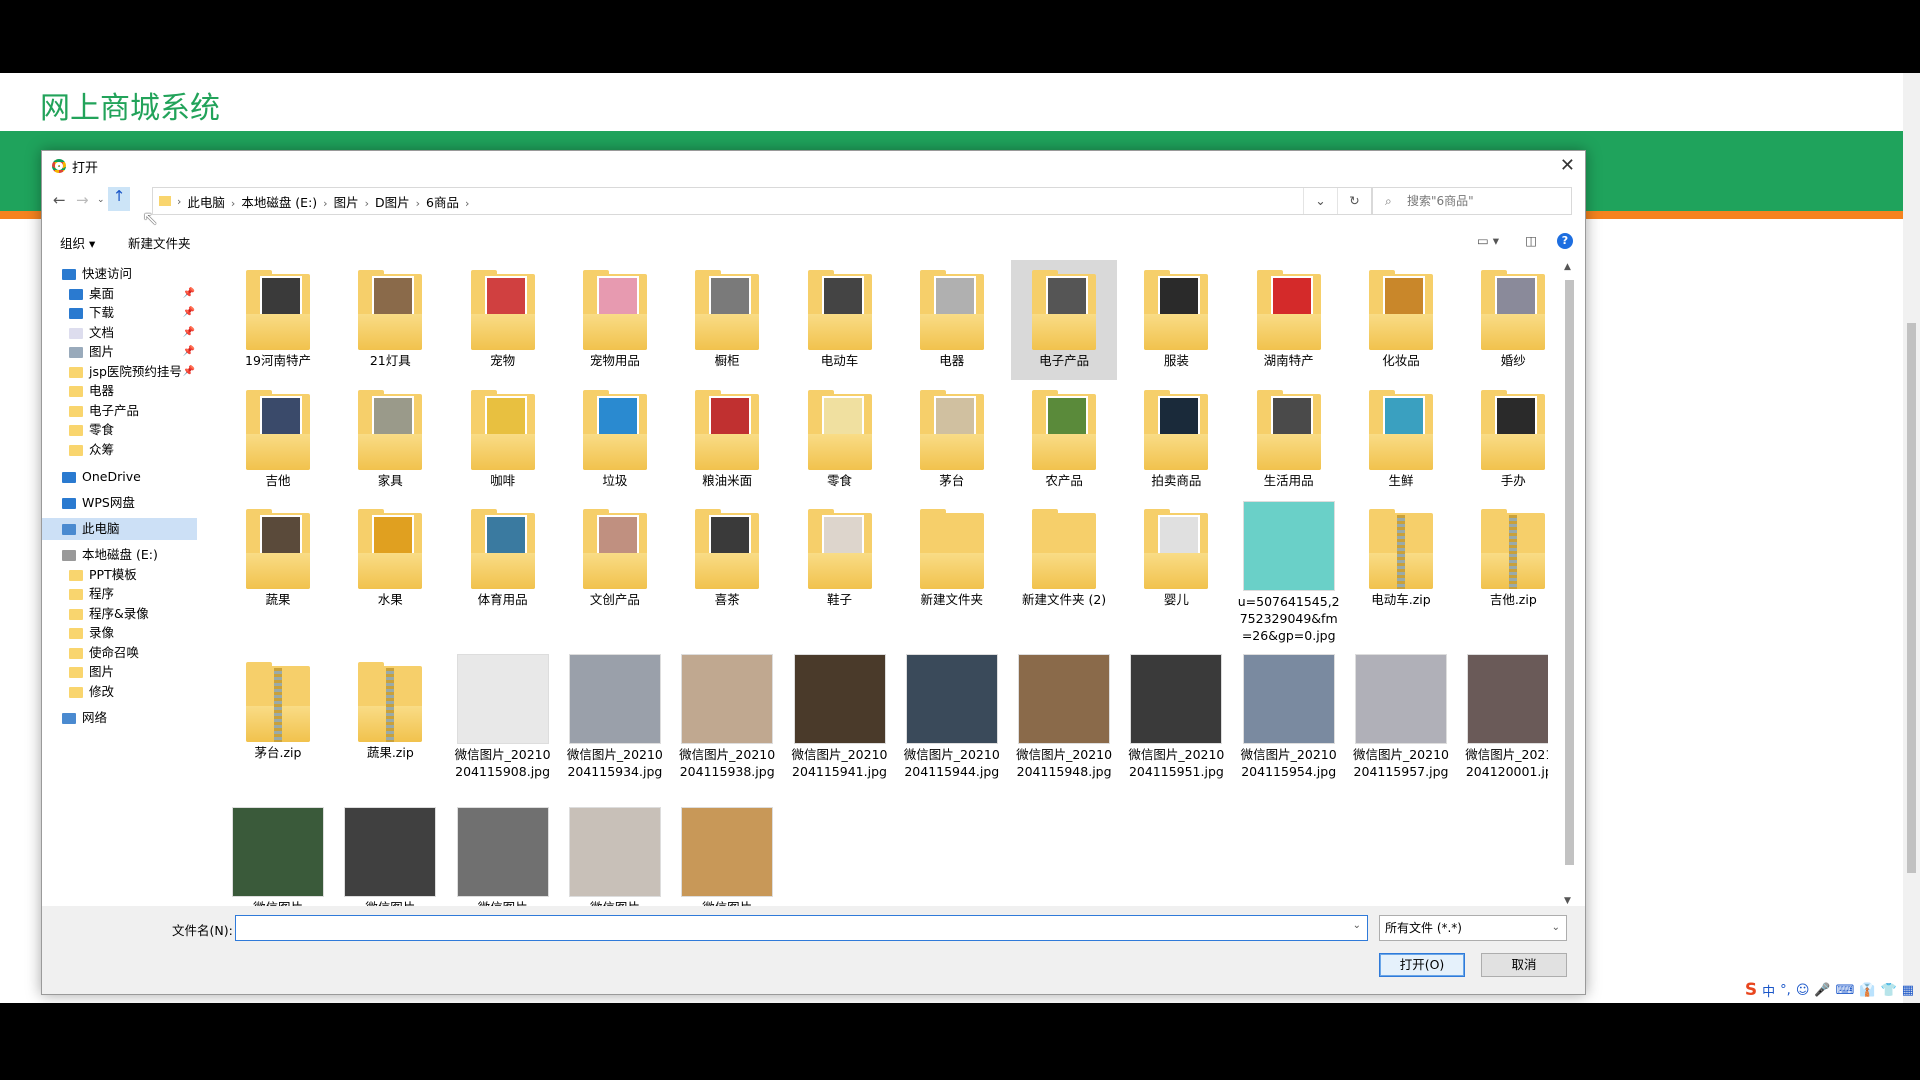 Image resolution: width=1920 pixels, height=1080 pixels. What do you see at coordinates (1064, 320) in the screenshot?
I see `folder-item: 电子产品` at bounding box center [1064, 320].